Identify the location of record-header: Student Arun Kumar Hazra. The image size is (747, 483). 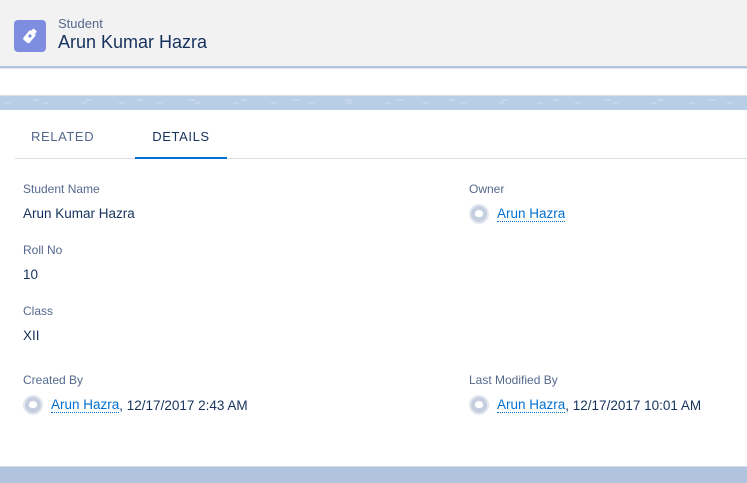
(373, 33).